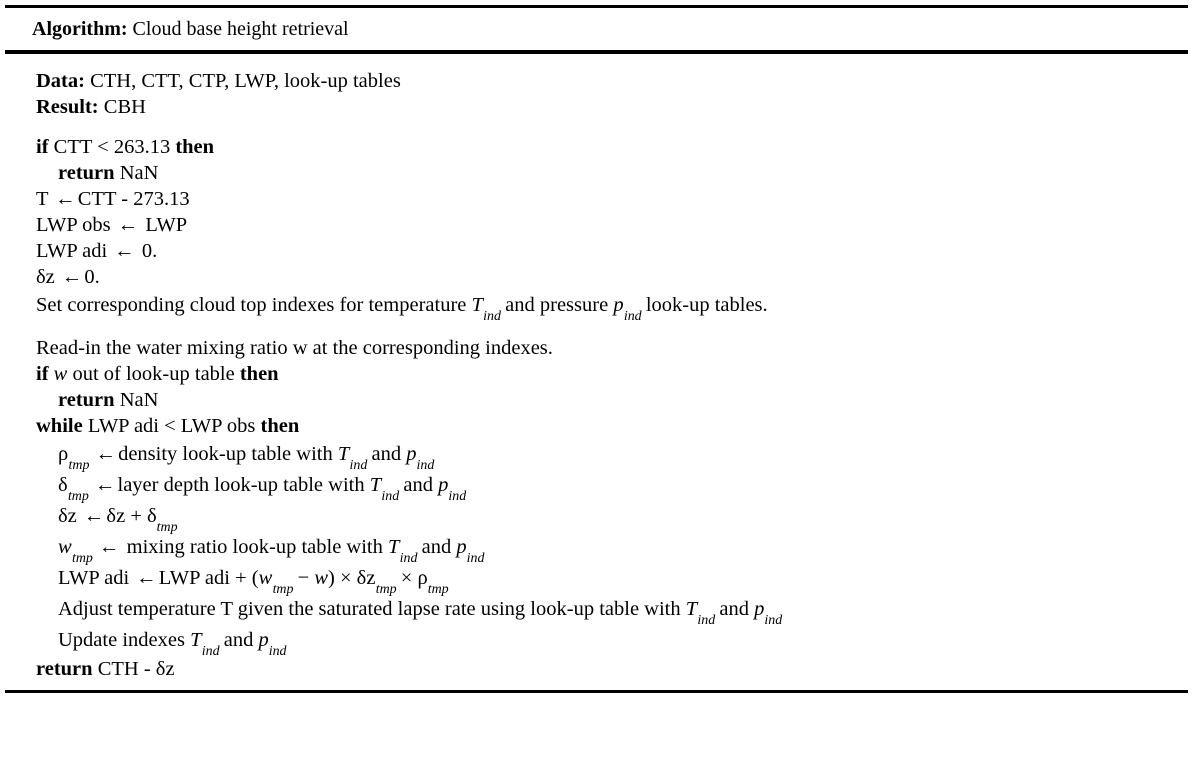 Image resolution: width=1194 pixels, height=760 pixels. I want to click on rho-tmp-text-b: and, so click(386, 454).